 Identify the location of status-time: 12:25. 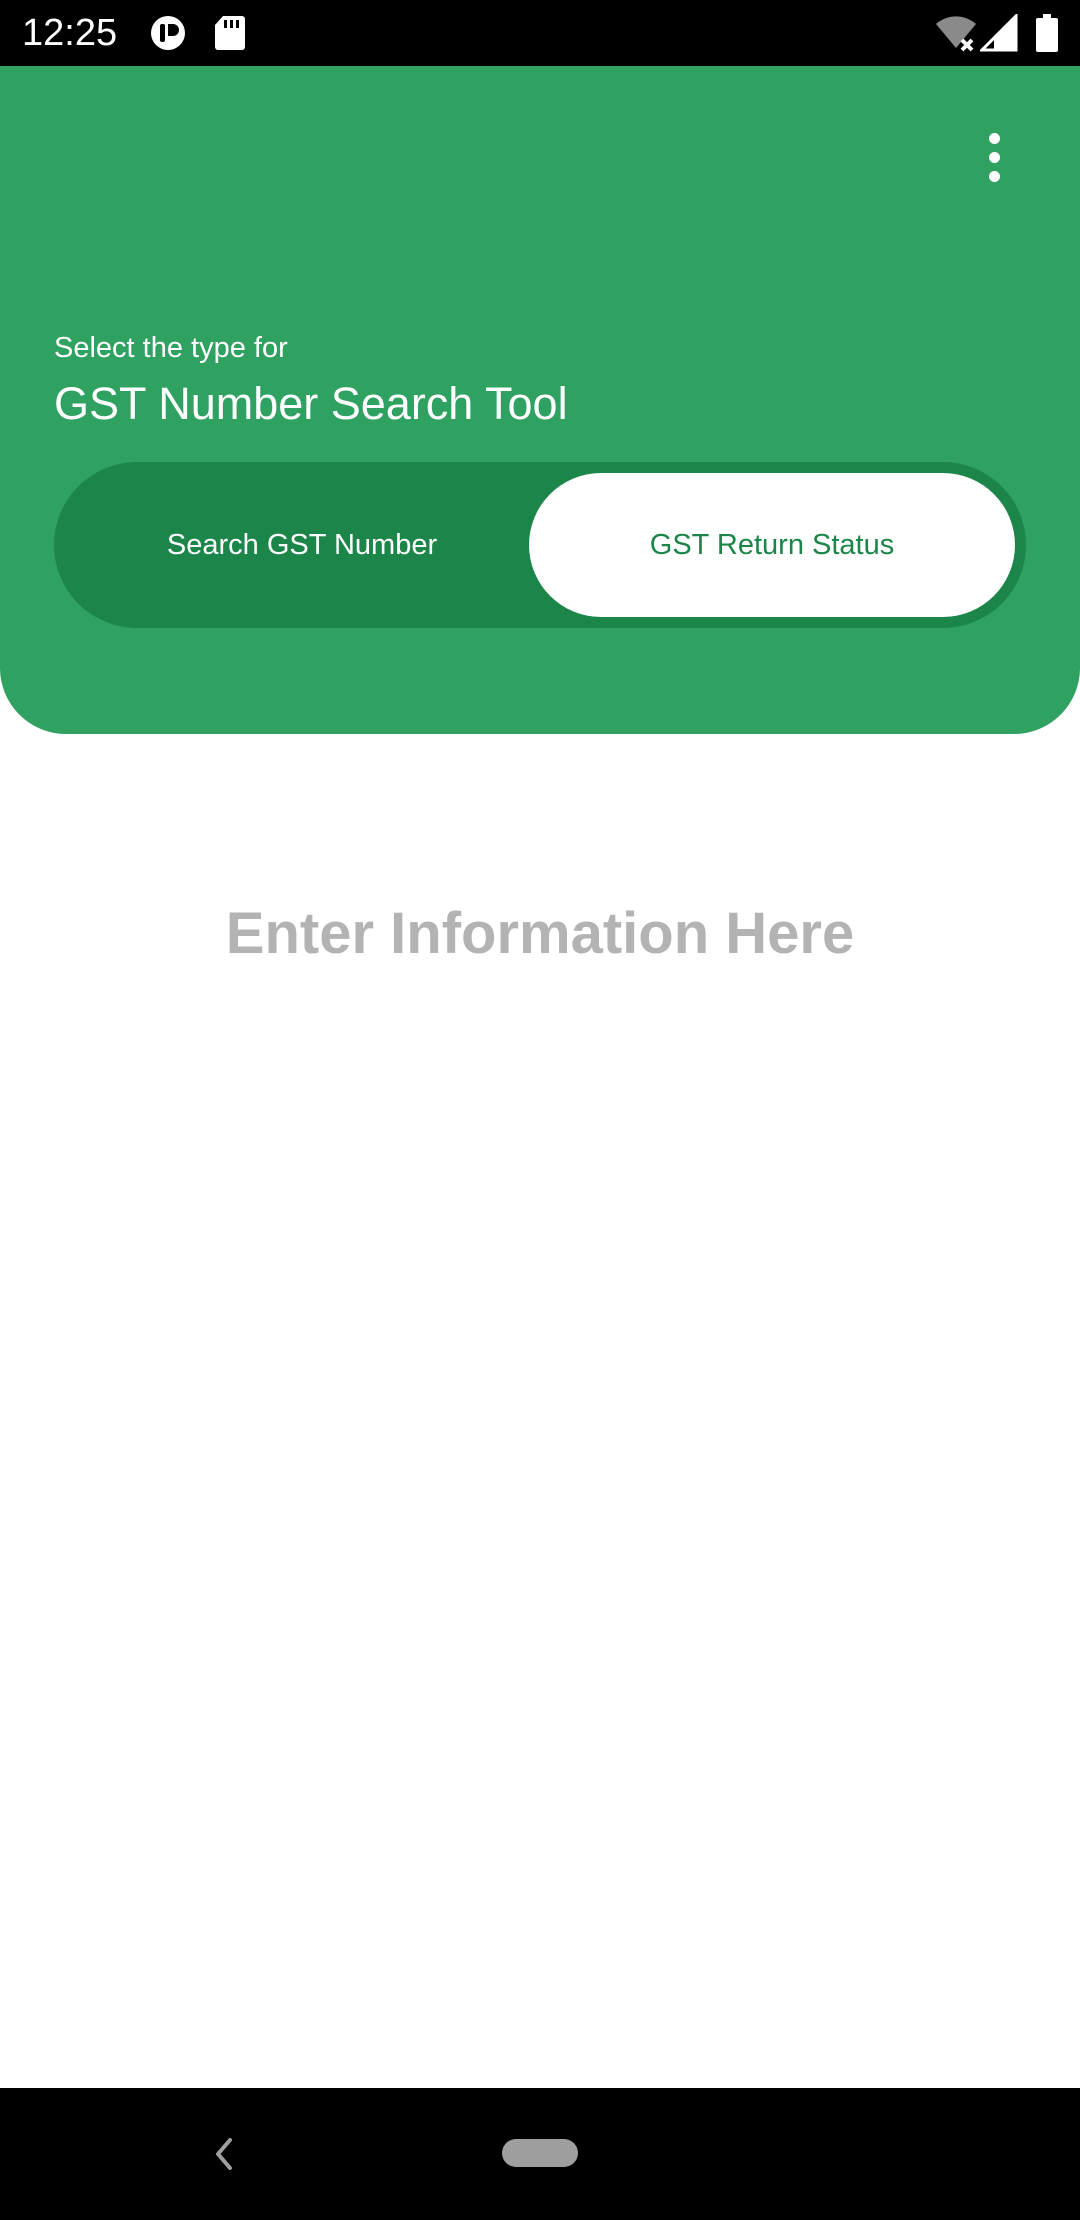
(70, 33).